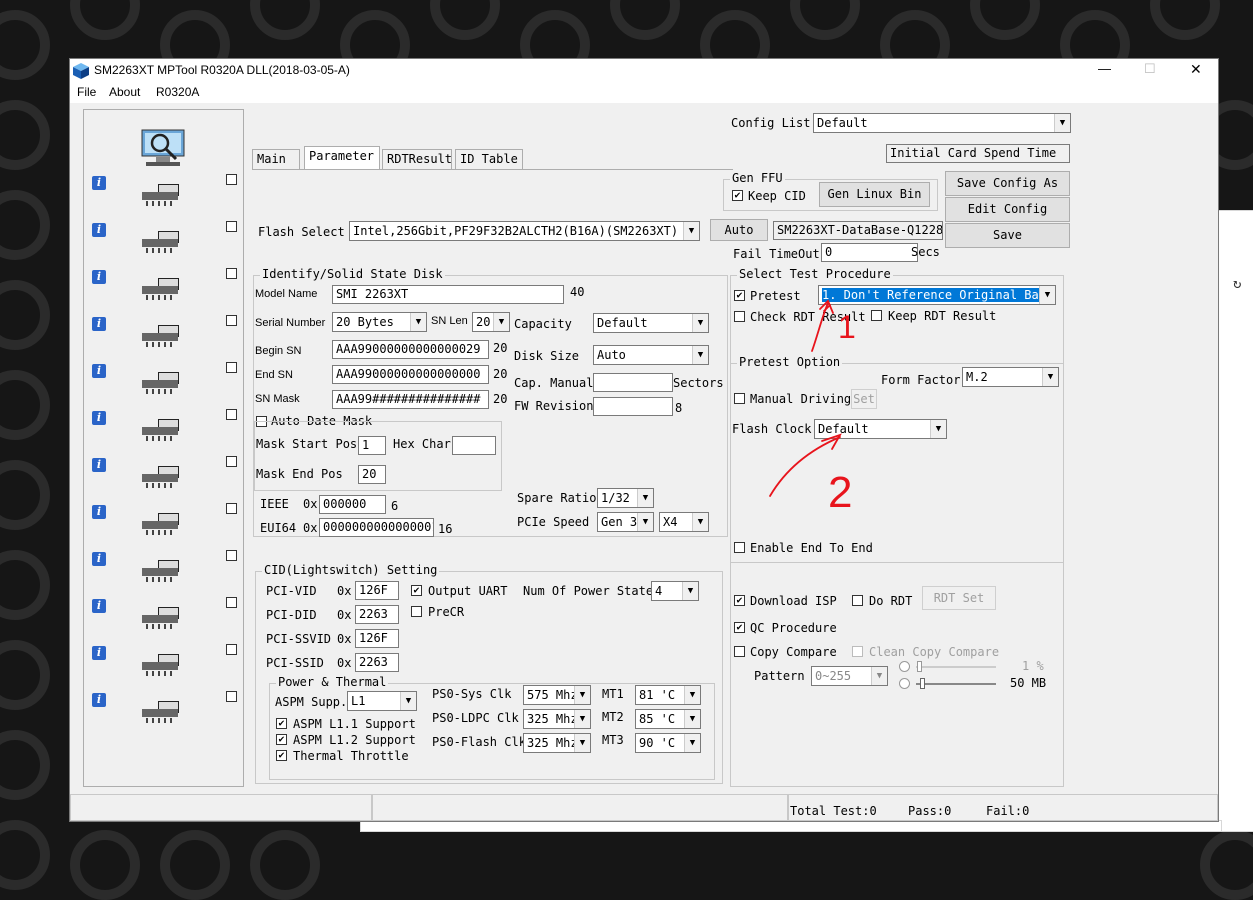  Describe the element at coordinates (1235, 521) in the screenshot. I see `background-window` at that location.